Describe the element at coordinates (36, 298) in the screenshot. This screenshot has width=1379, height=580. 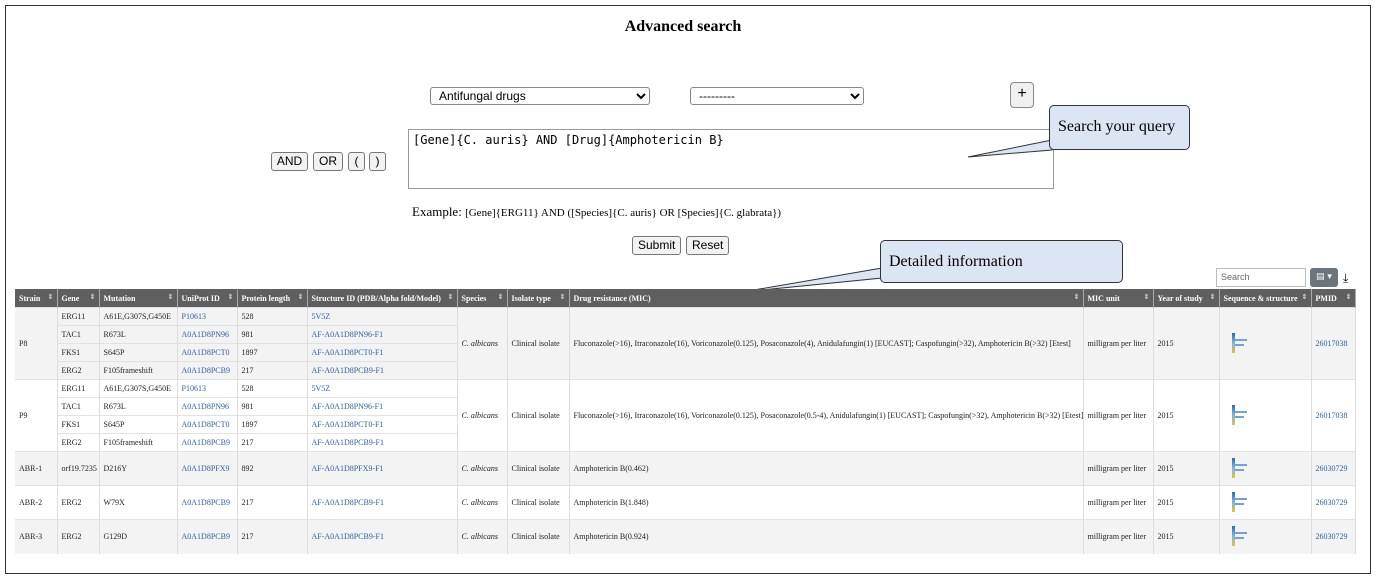
I see `header-strain: Strain ⇕` at that location.